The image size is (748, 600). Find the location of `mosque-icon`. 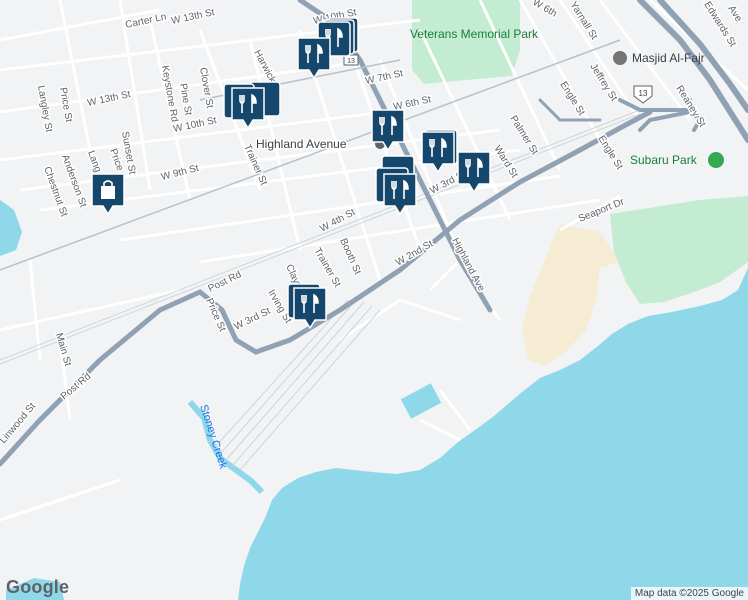

mosque-icon is located at coordinates (620, 58).